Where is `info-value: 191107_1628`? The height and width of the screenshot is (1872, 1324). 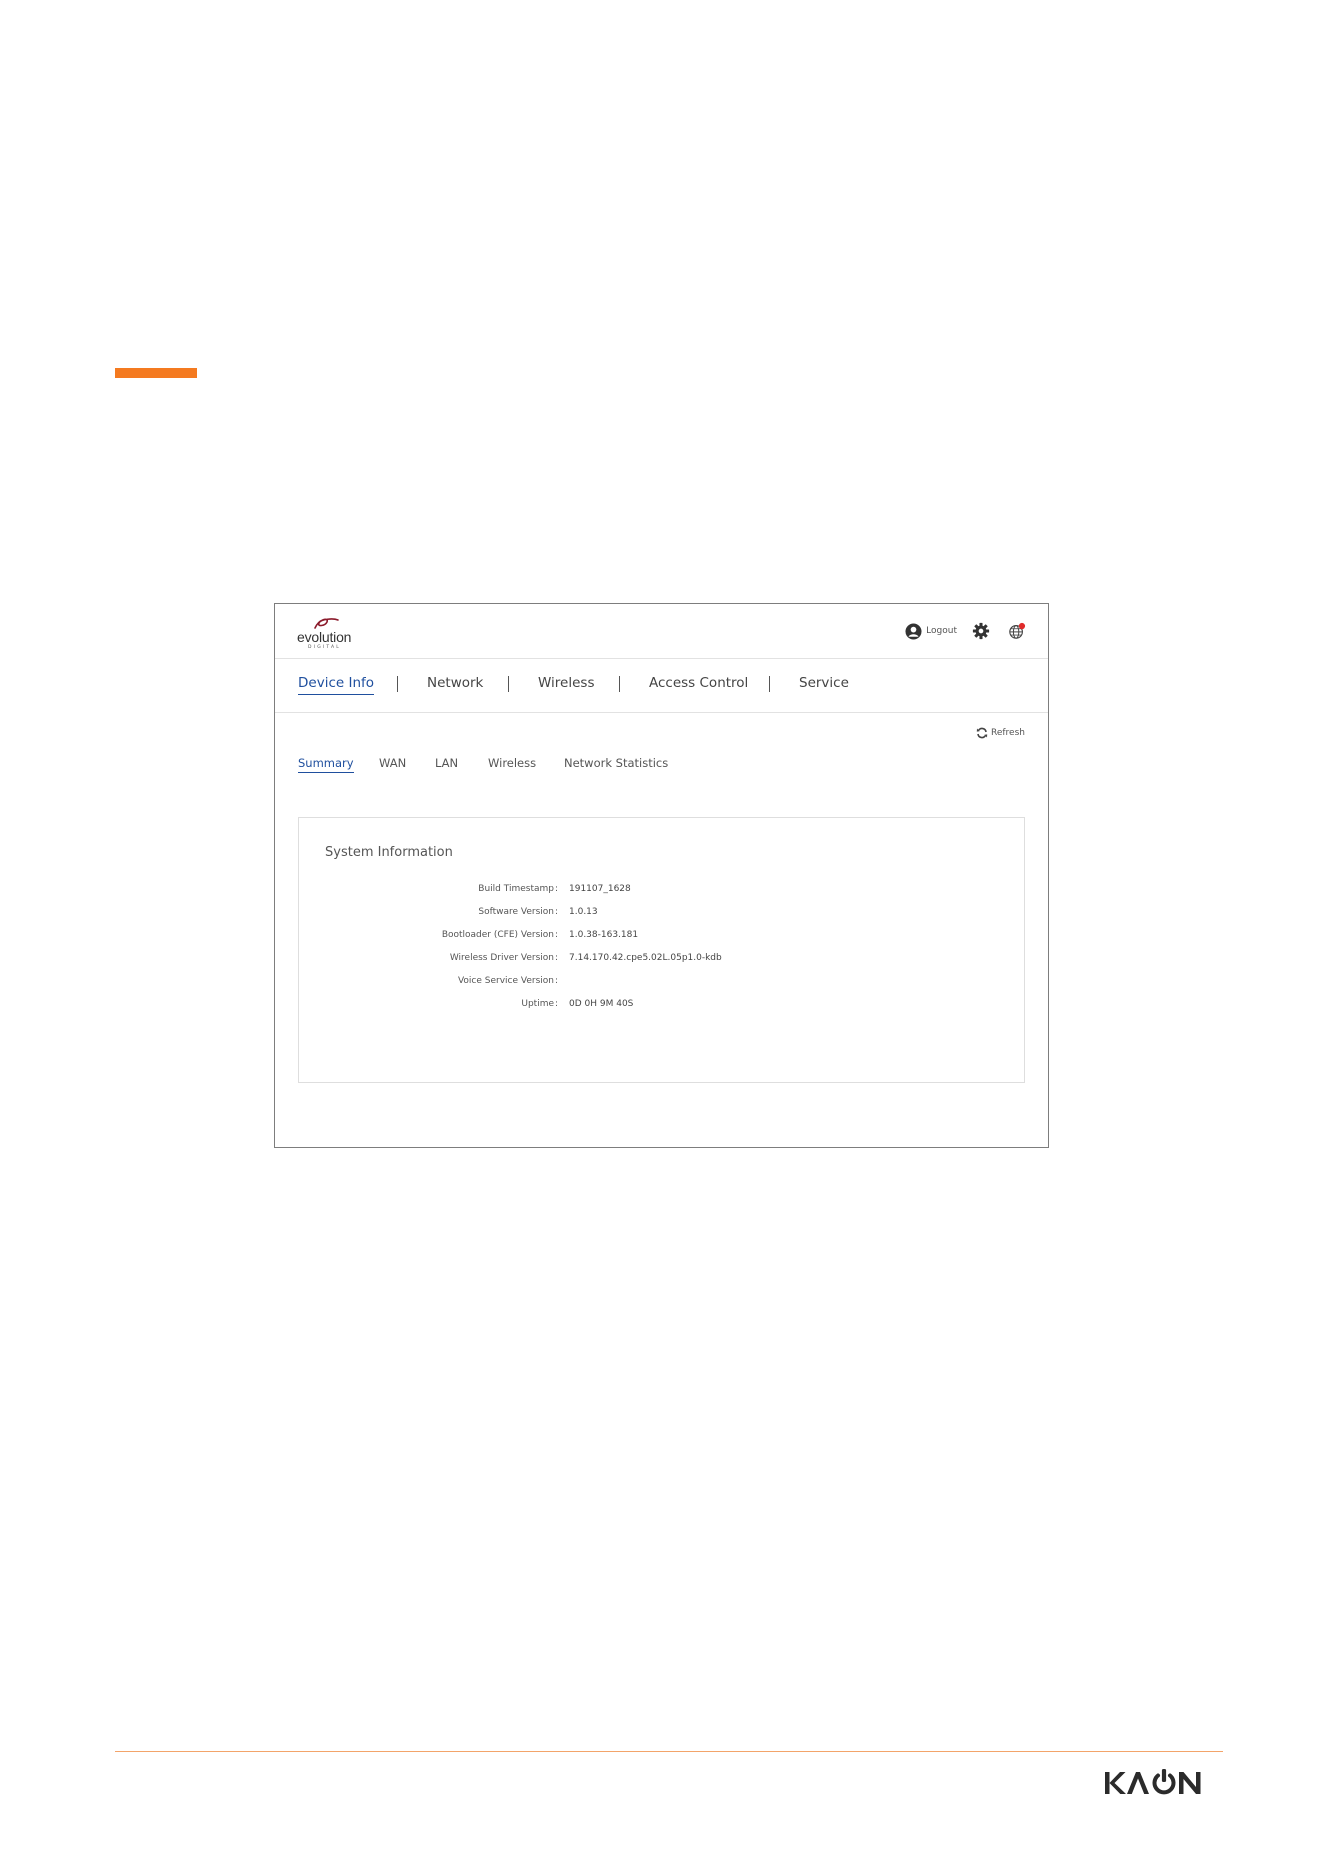 info-value: 191107_1628 is located at coordinates (600, 889).